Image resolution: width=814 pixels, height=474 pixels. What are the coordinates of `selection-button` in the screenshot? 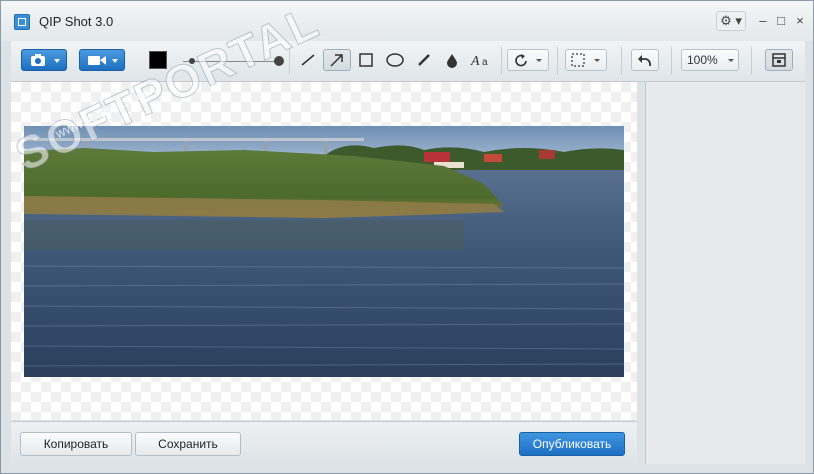 It's located at (586, 60).